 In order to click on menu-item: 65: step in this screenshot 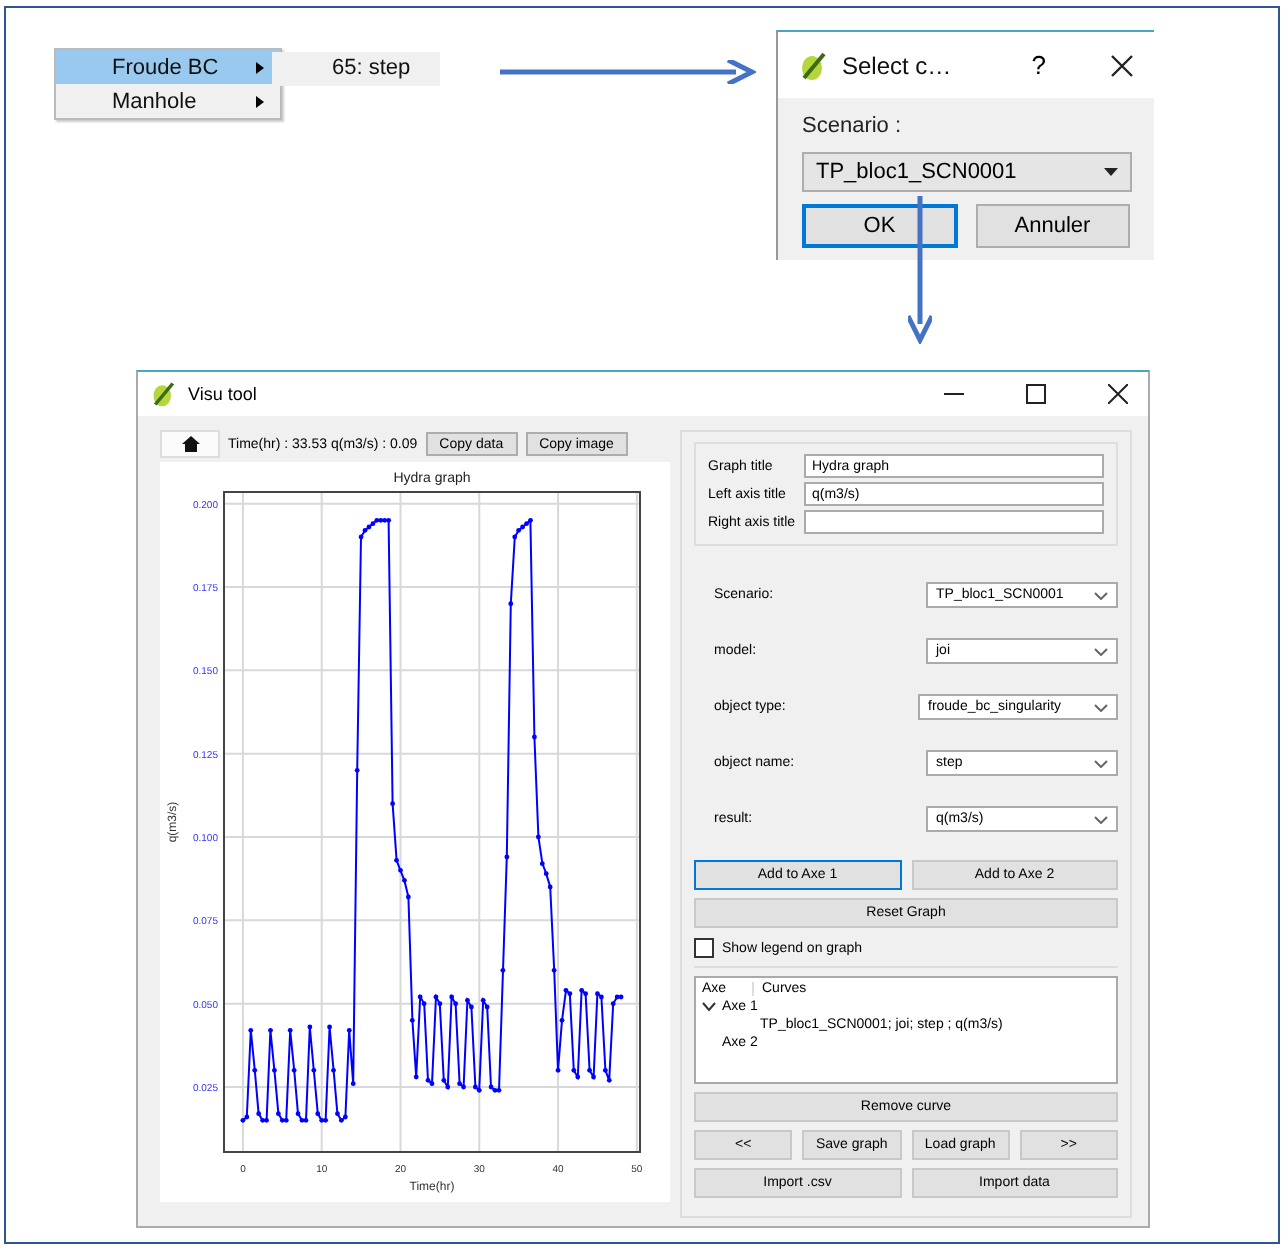, I will do `click(356, 69)`.